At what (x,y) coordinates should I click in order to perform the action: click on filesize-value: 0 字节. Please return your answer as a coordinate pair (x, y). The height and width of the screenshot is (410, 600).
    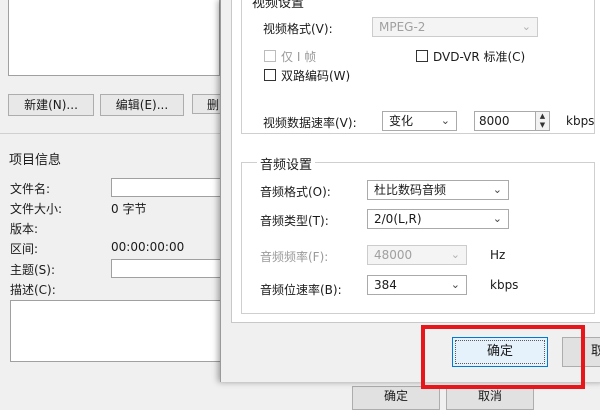
    Looking at the image, I should click on (129, 209).